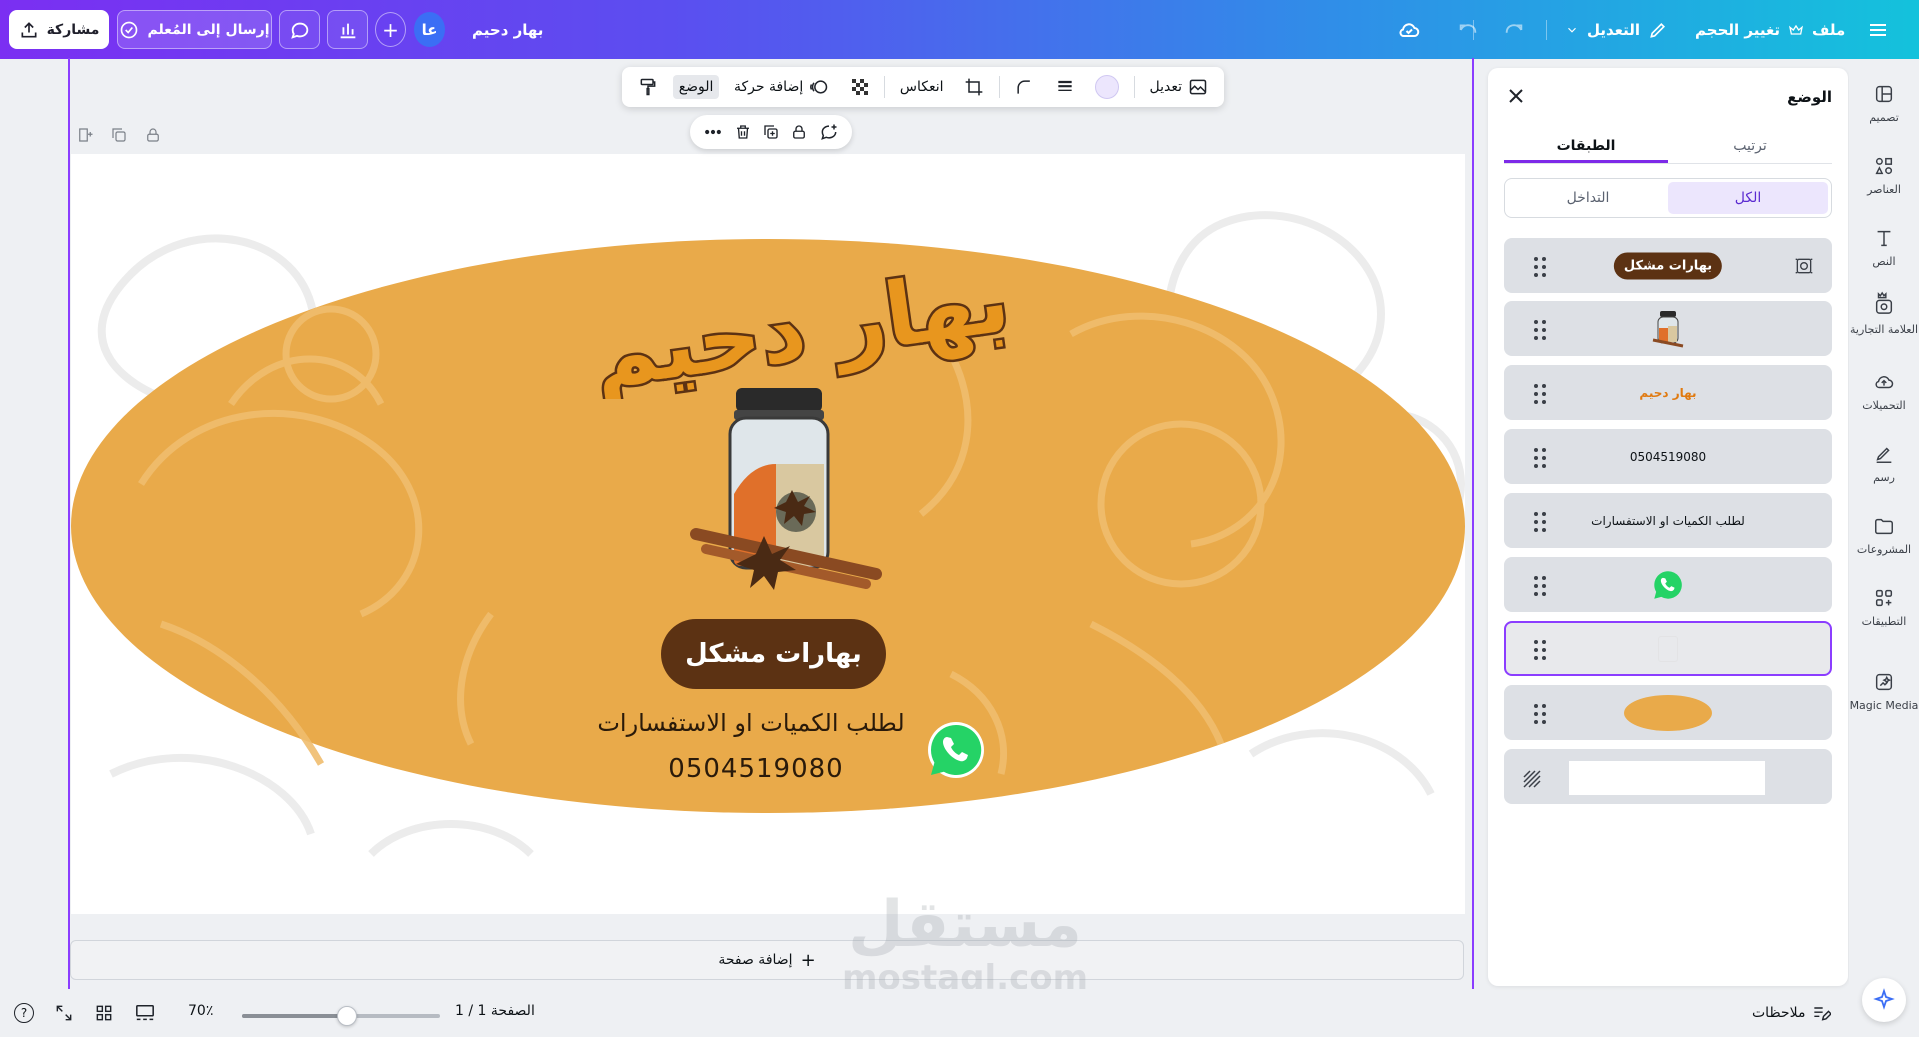 This screenshot has width=1919, height=1037. I want to click on text-icon, so click(1884, 238).